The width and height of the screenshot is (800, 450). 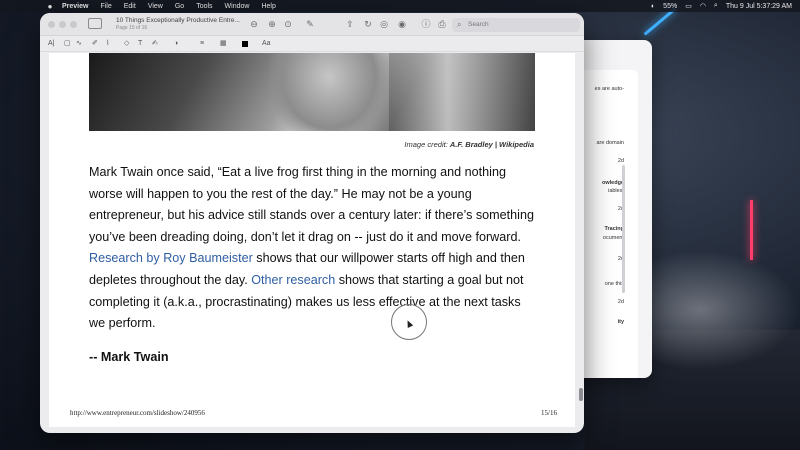 What do you see at coordinates (402, 24) in the screenshot?
I see `highlight-icon: ◉` at bounding box center [402, 24].